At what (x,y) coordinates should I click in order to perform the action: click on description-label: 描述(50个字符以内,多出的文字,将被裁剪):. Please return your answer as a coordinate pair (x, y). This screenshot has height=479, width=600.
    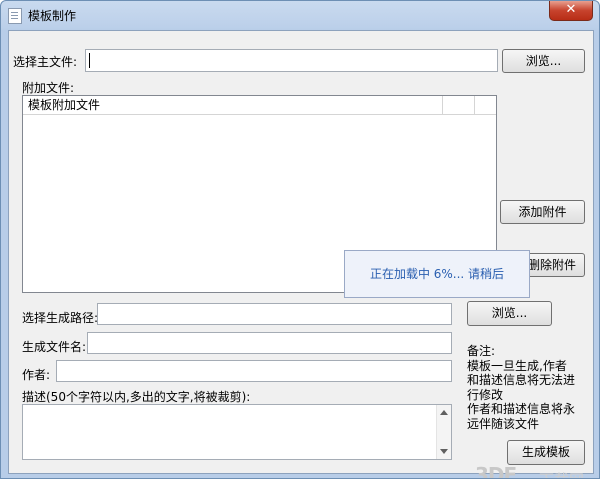
    Looking at the image, I should click on (136, 397).